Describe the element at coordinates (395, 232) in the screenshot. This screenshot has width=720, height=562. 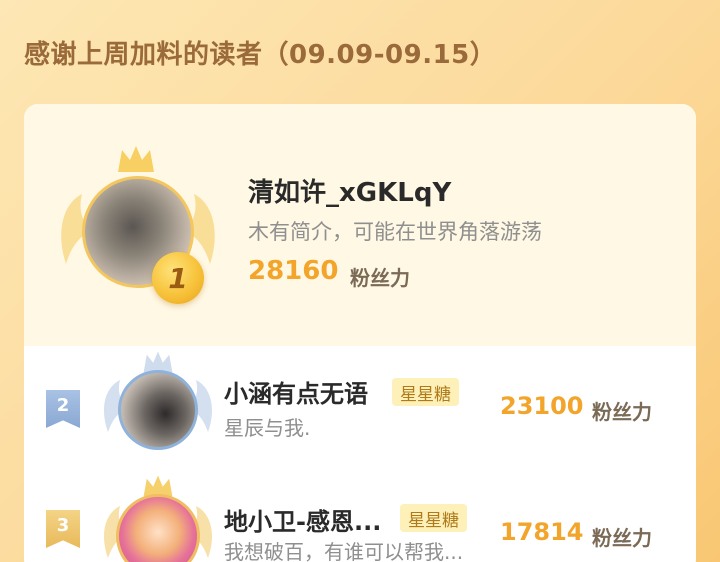
I see `reader-bio: 木有简介，可能在世界角落游荡` at that location.